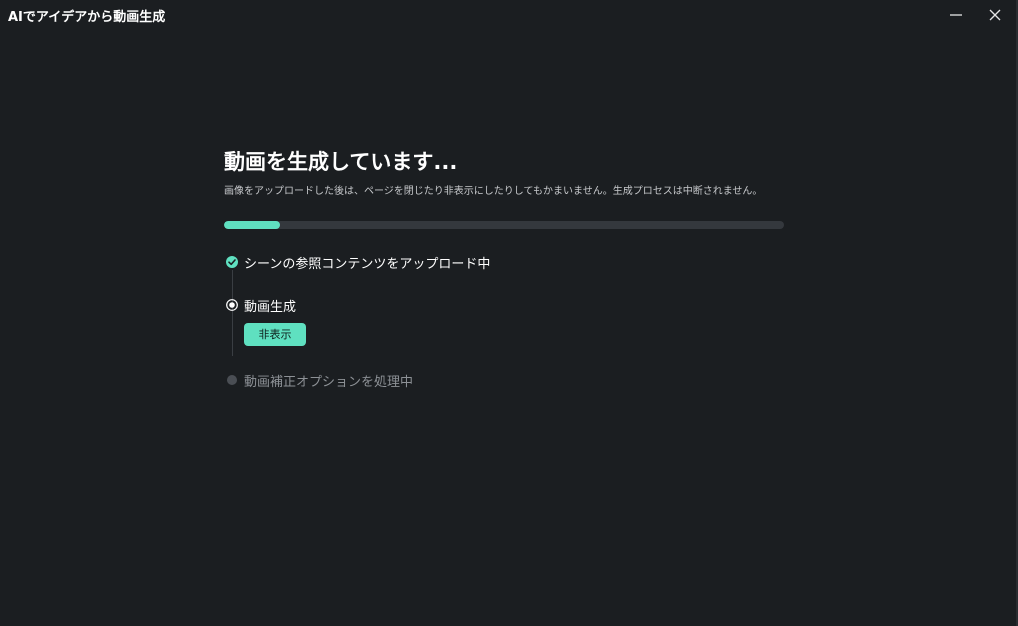 This screenshot has width=1018, height=626. I want to click on close-icon, so click(995, 15).